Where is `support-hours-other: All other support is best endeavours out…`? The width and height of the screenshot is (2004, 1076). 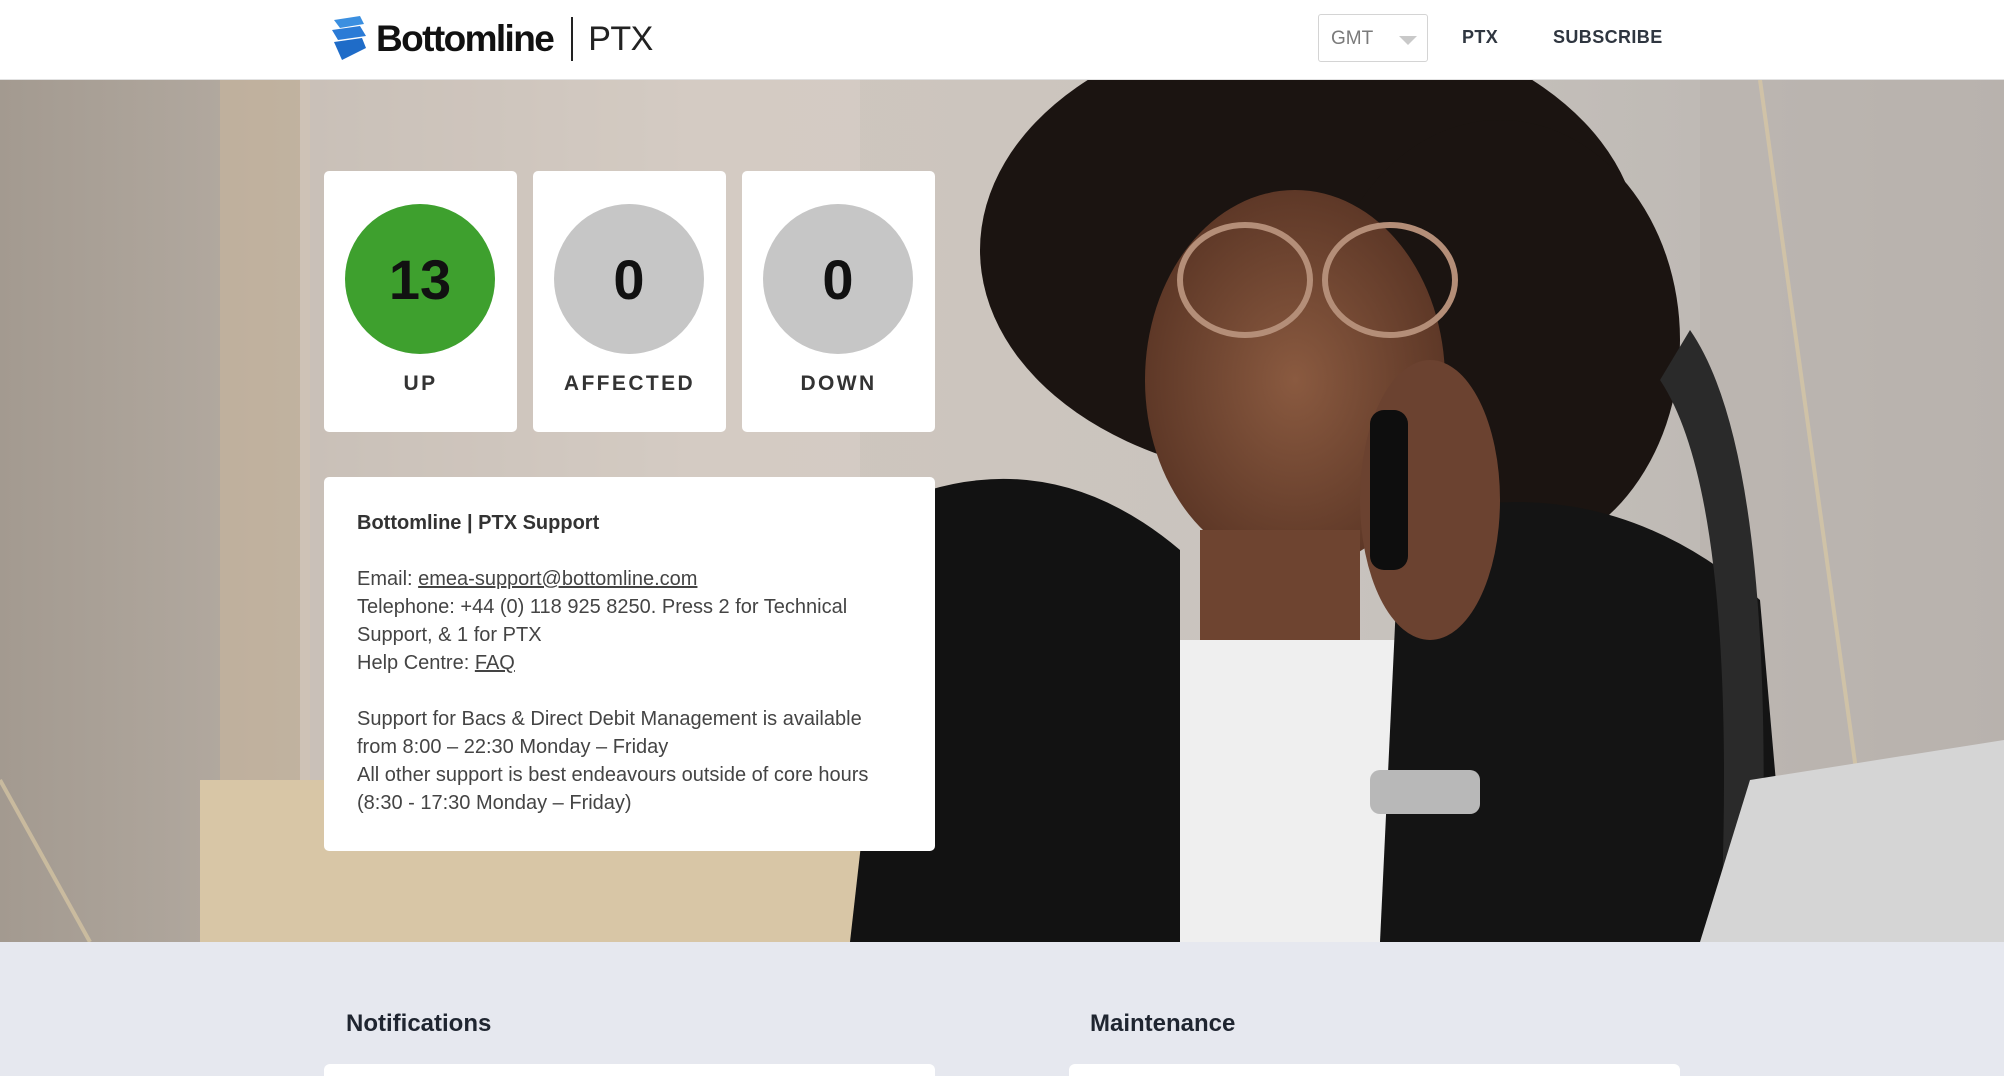 support-hours-other: All other support is best endeavours out… is located at coordinates (613, 789).